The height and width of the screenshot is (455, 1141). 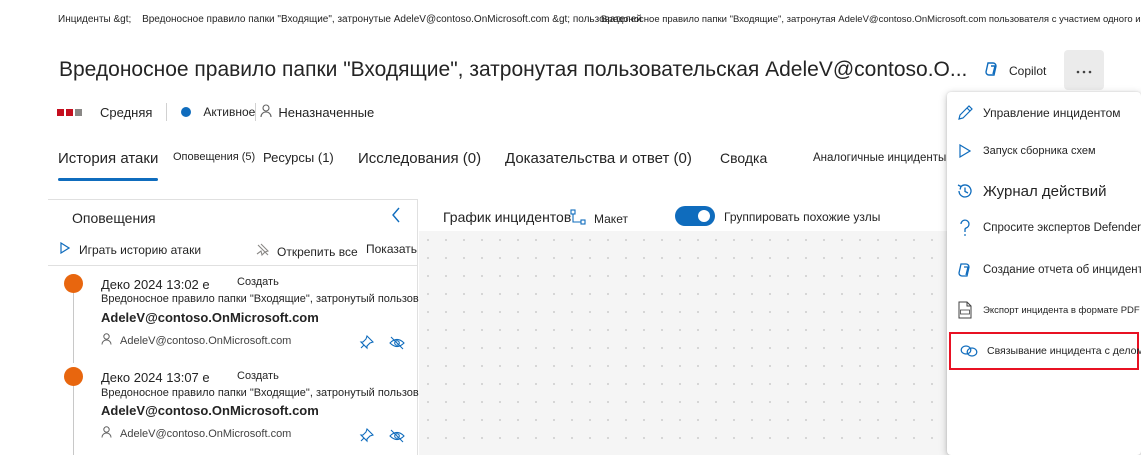 I want to click on menu-item-label: Экспорт инцидента в формате PDF, so click(x=1061, y=310).